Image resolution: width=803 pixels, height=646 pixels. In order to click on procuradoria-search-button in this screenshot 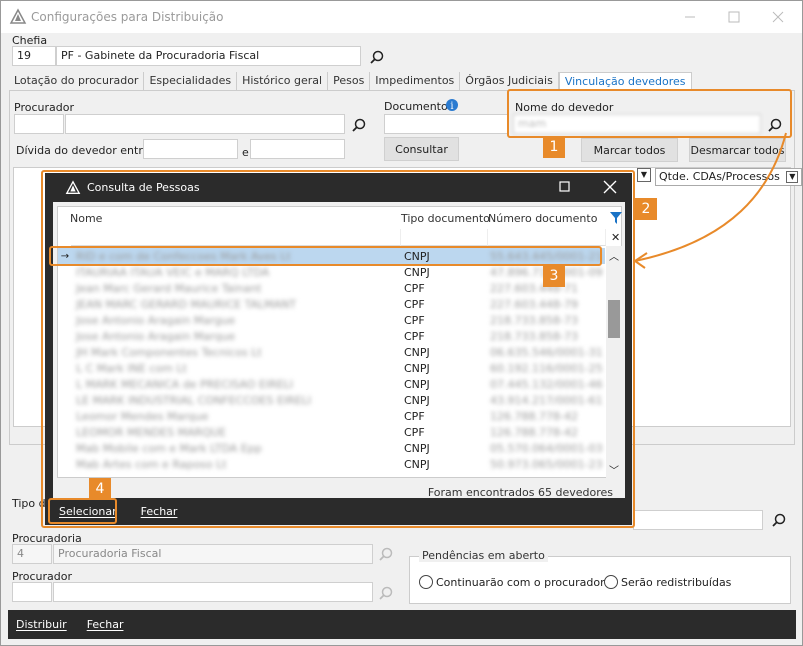, I will do `click(386, 554)`.